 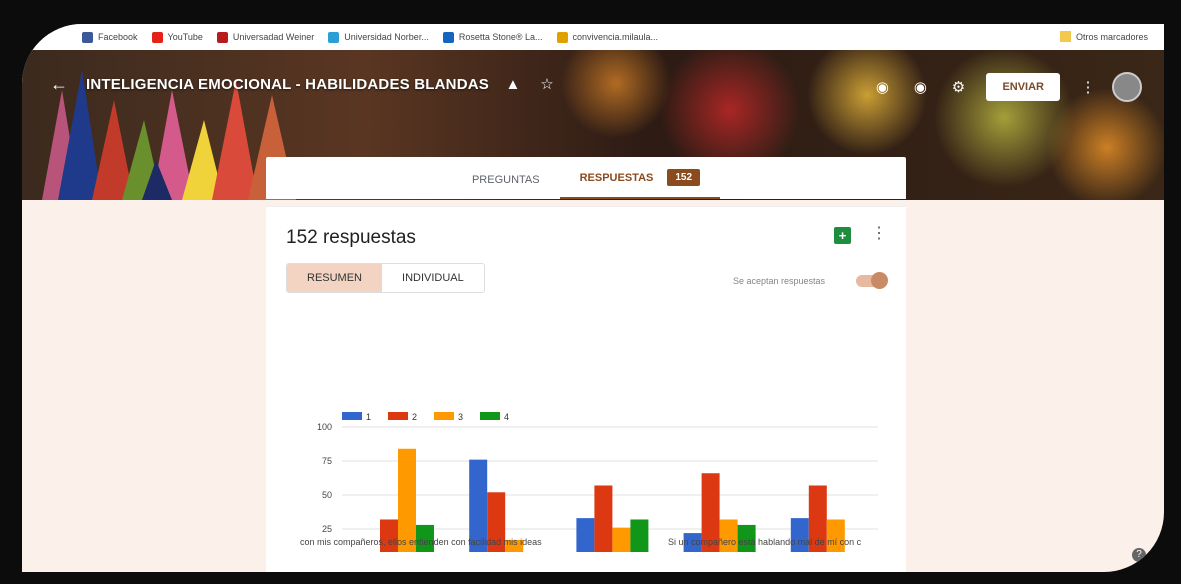 I want to click on milaula-icon, so click(x=562, y=37).